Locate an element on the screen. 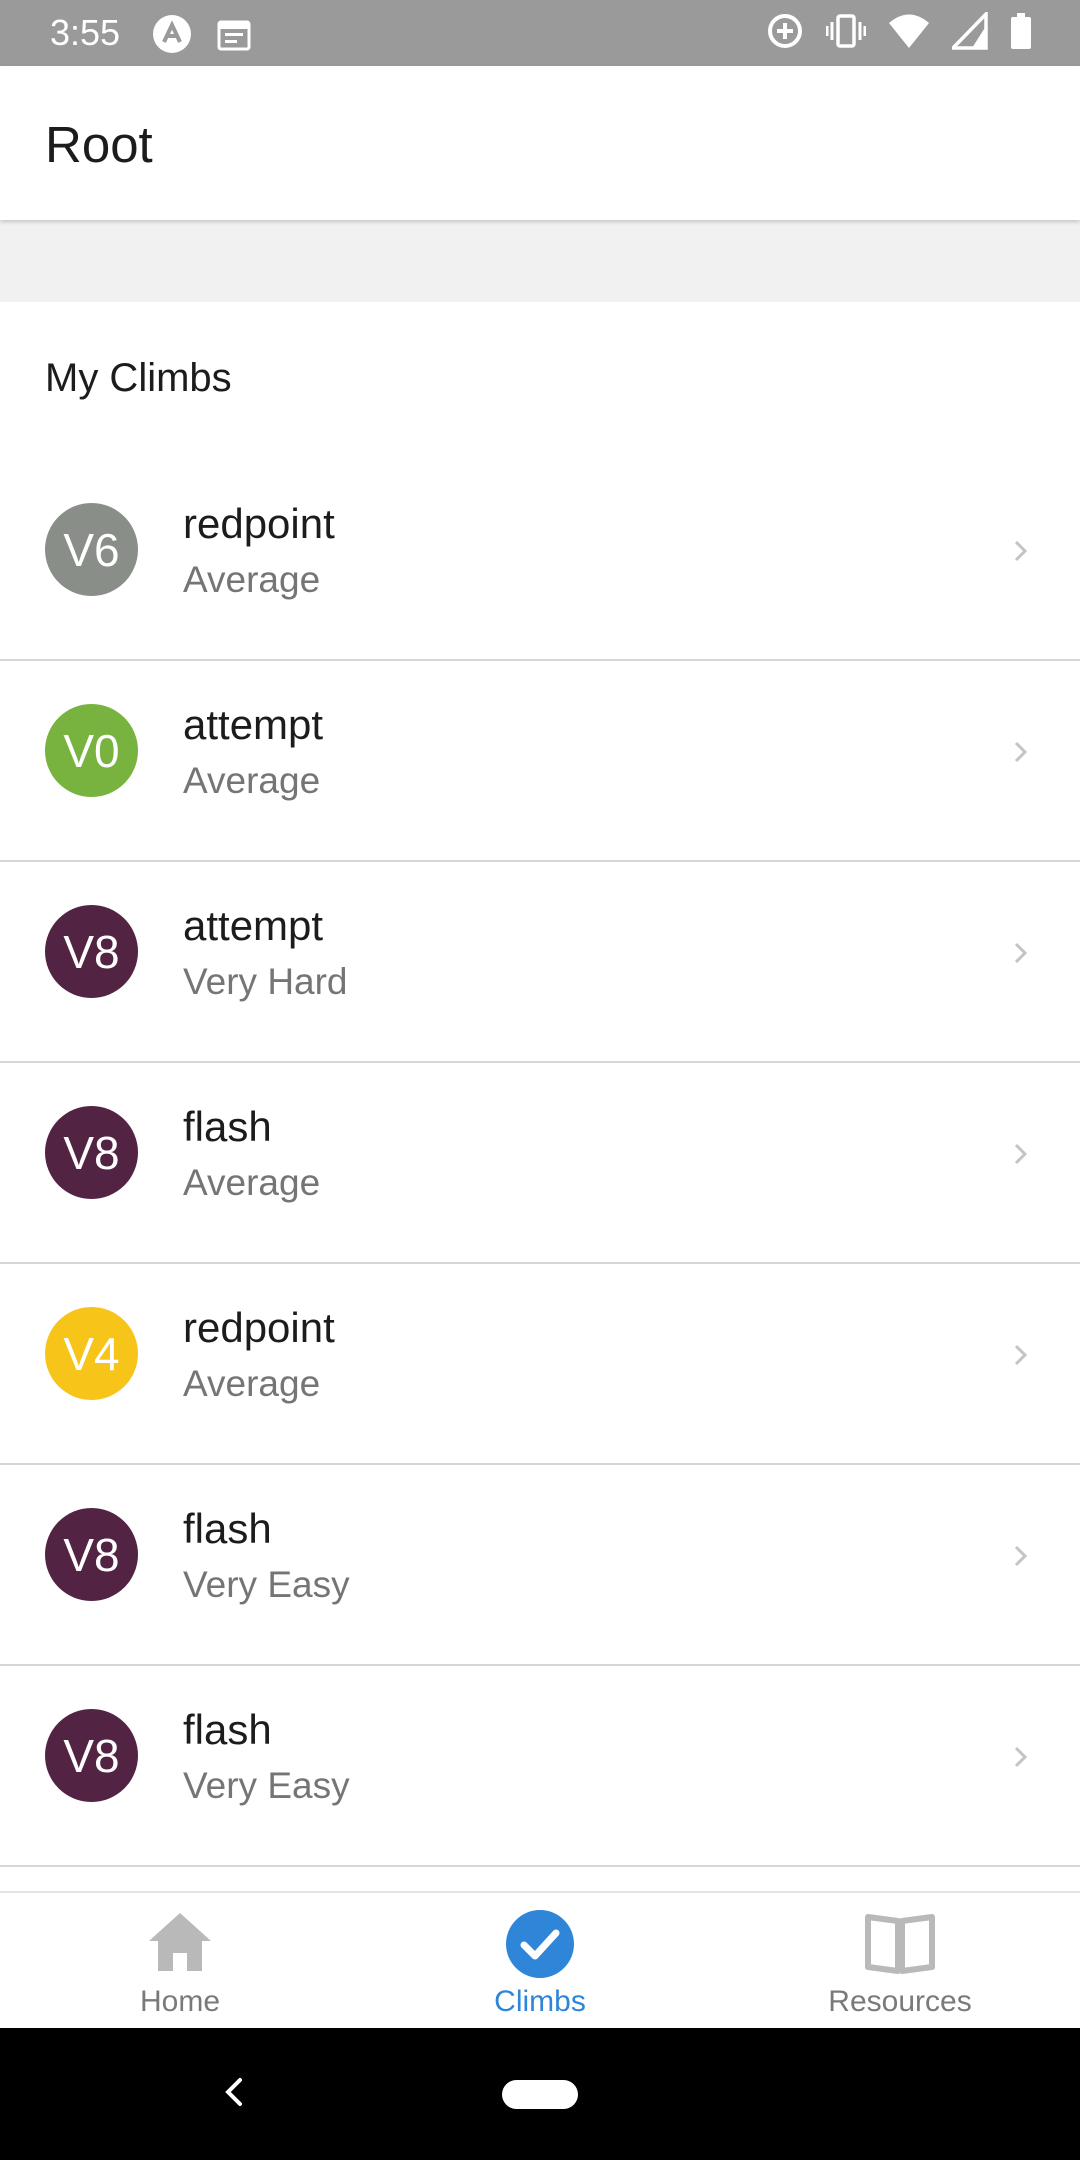 This screenshot has width=1080, height=2160. climb-list-item: V8 attempt Very Hard is located at coordinates (540, 962).